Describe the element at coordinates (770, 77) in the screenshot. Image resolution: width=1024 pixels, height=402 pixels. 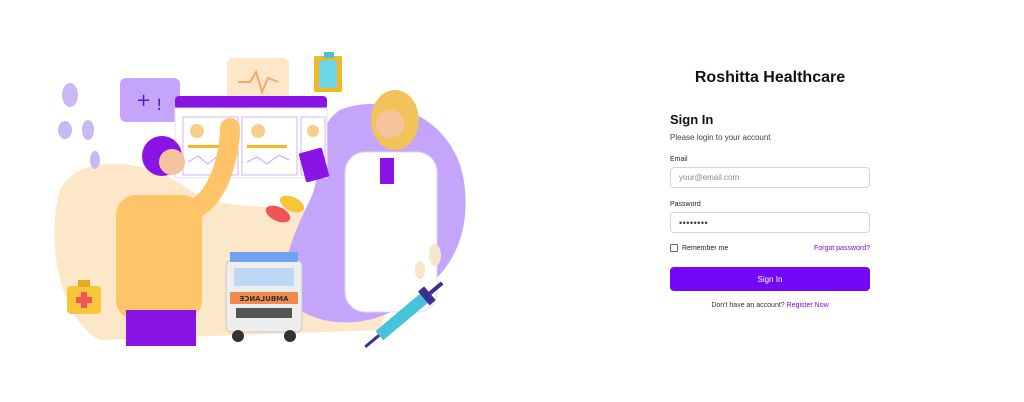
I see `brand-title: Roshitta Healthcare` at that location.